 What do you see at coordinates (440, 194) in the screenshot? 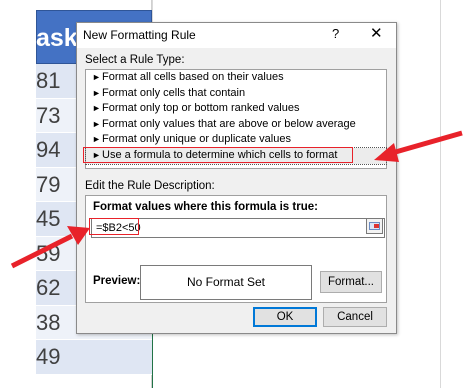
I see `grid-line` at bounding box center [440, 194].